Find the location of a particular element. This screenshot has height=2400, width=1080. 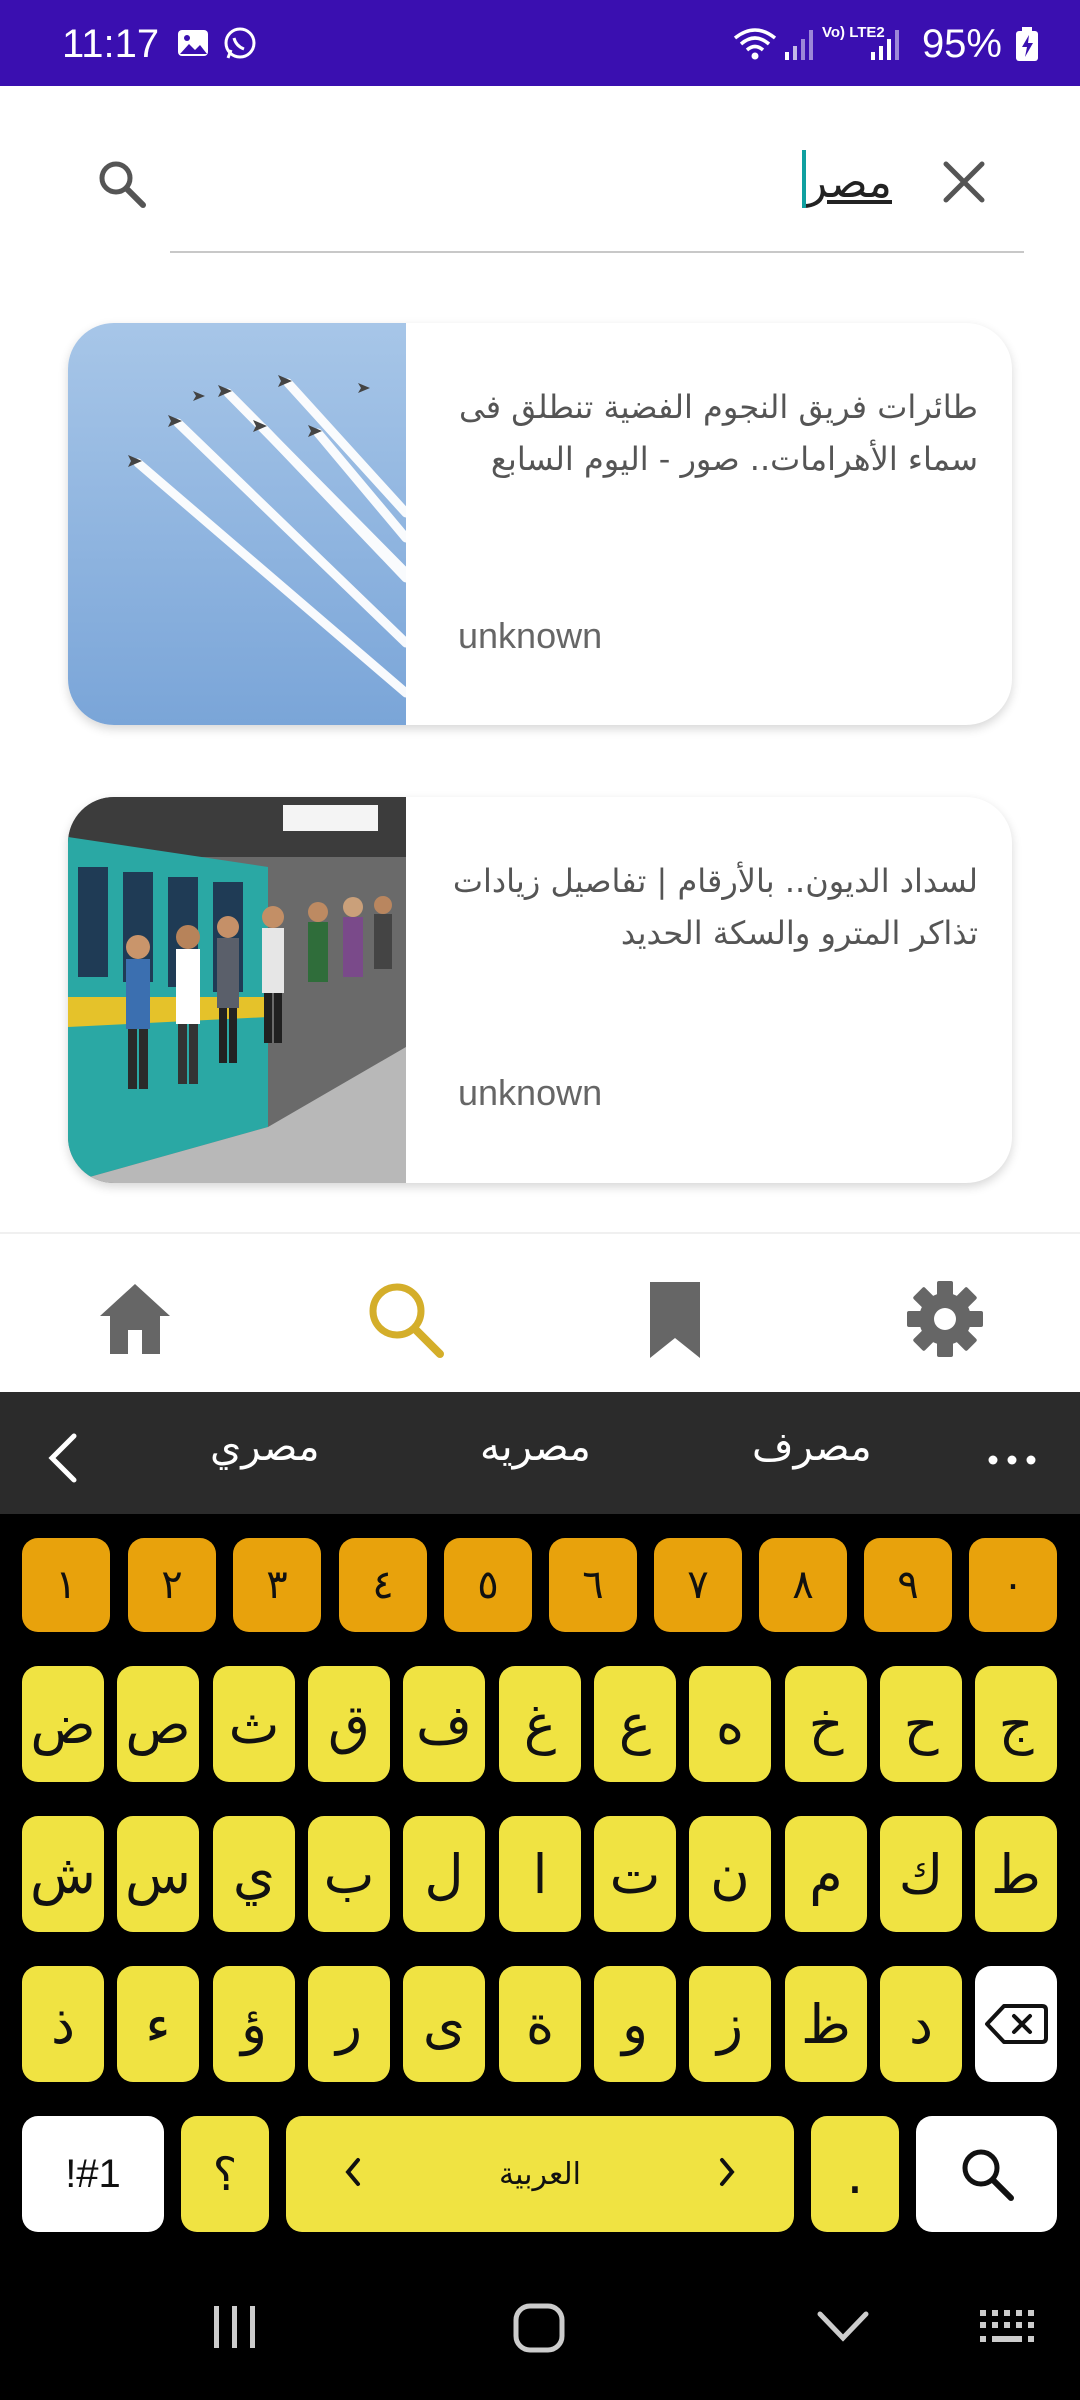

space-bar-label: العربية is located at coordinates (540, 2174).